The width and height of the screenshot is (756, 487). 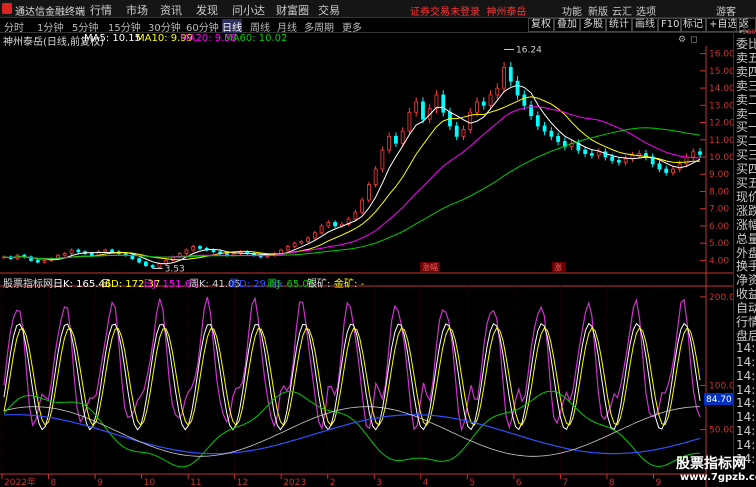 I want to click on period-tab-intraday: 分时, so click(x=14, y=26).